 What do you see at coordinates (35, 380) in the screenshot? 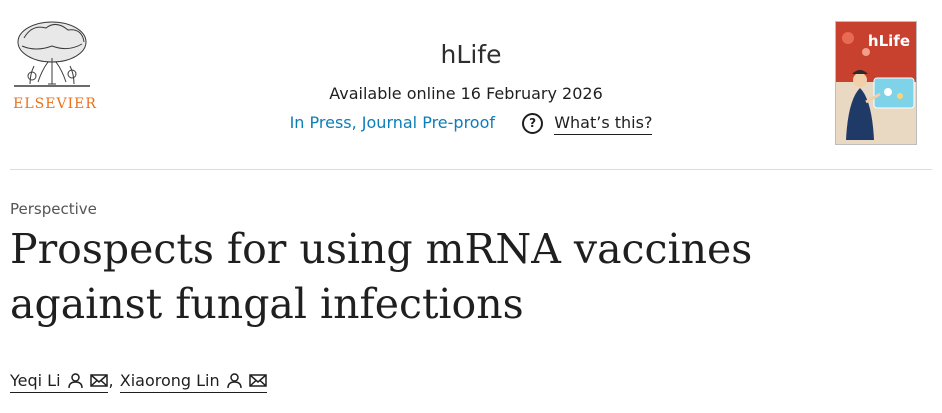
I see `author-name: Yeqi Li` at bounding box center [35, 380].